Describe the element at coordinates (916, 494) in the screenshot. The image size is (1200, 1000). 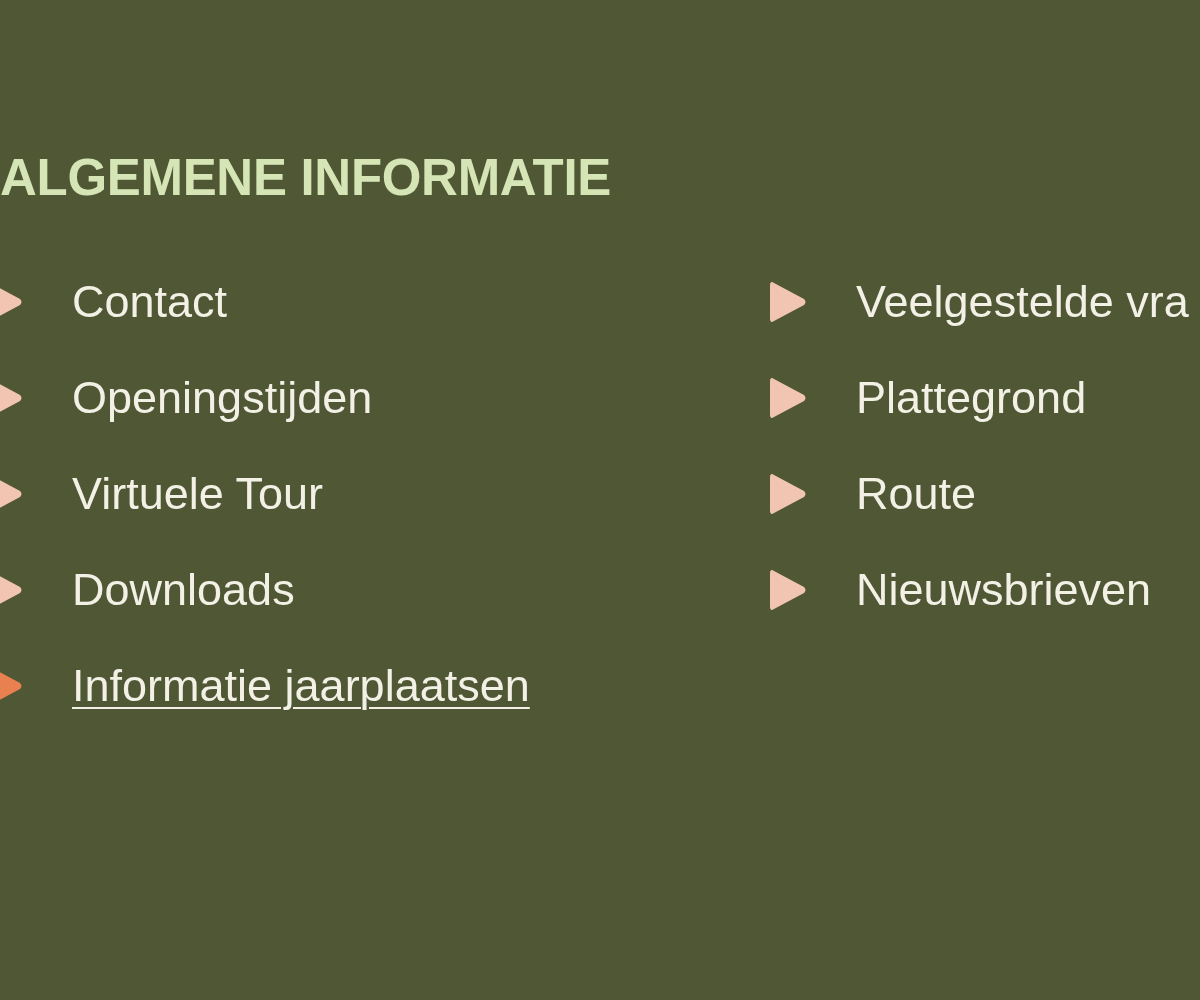
I see `nav-link: Route` at that location.